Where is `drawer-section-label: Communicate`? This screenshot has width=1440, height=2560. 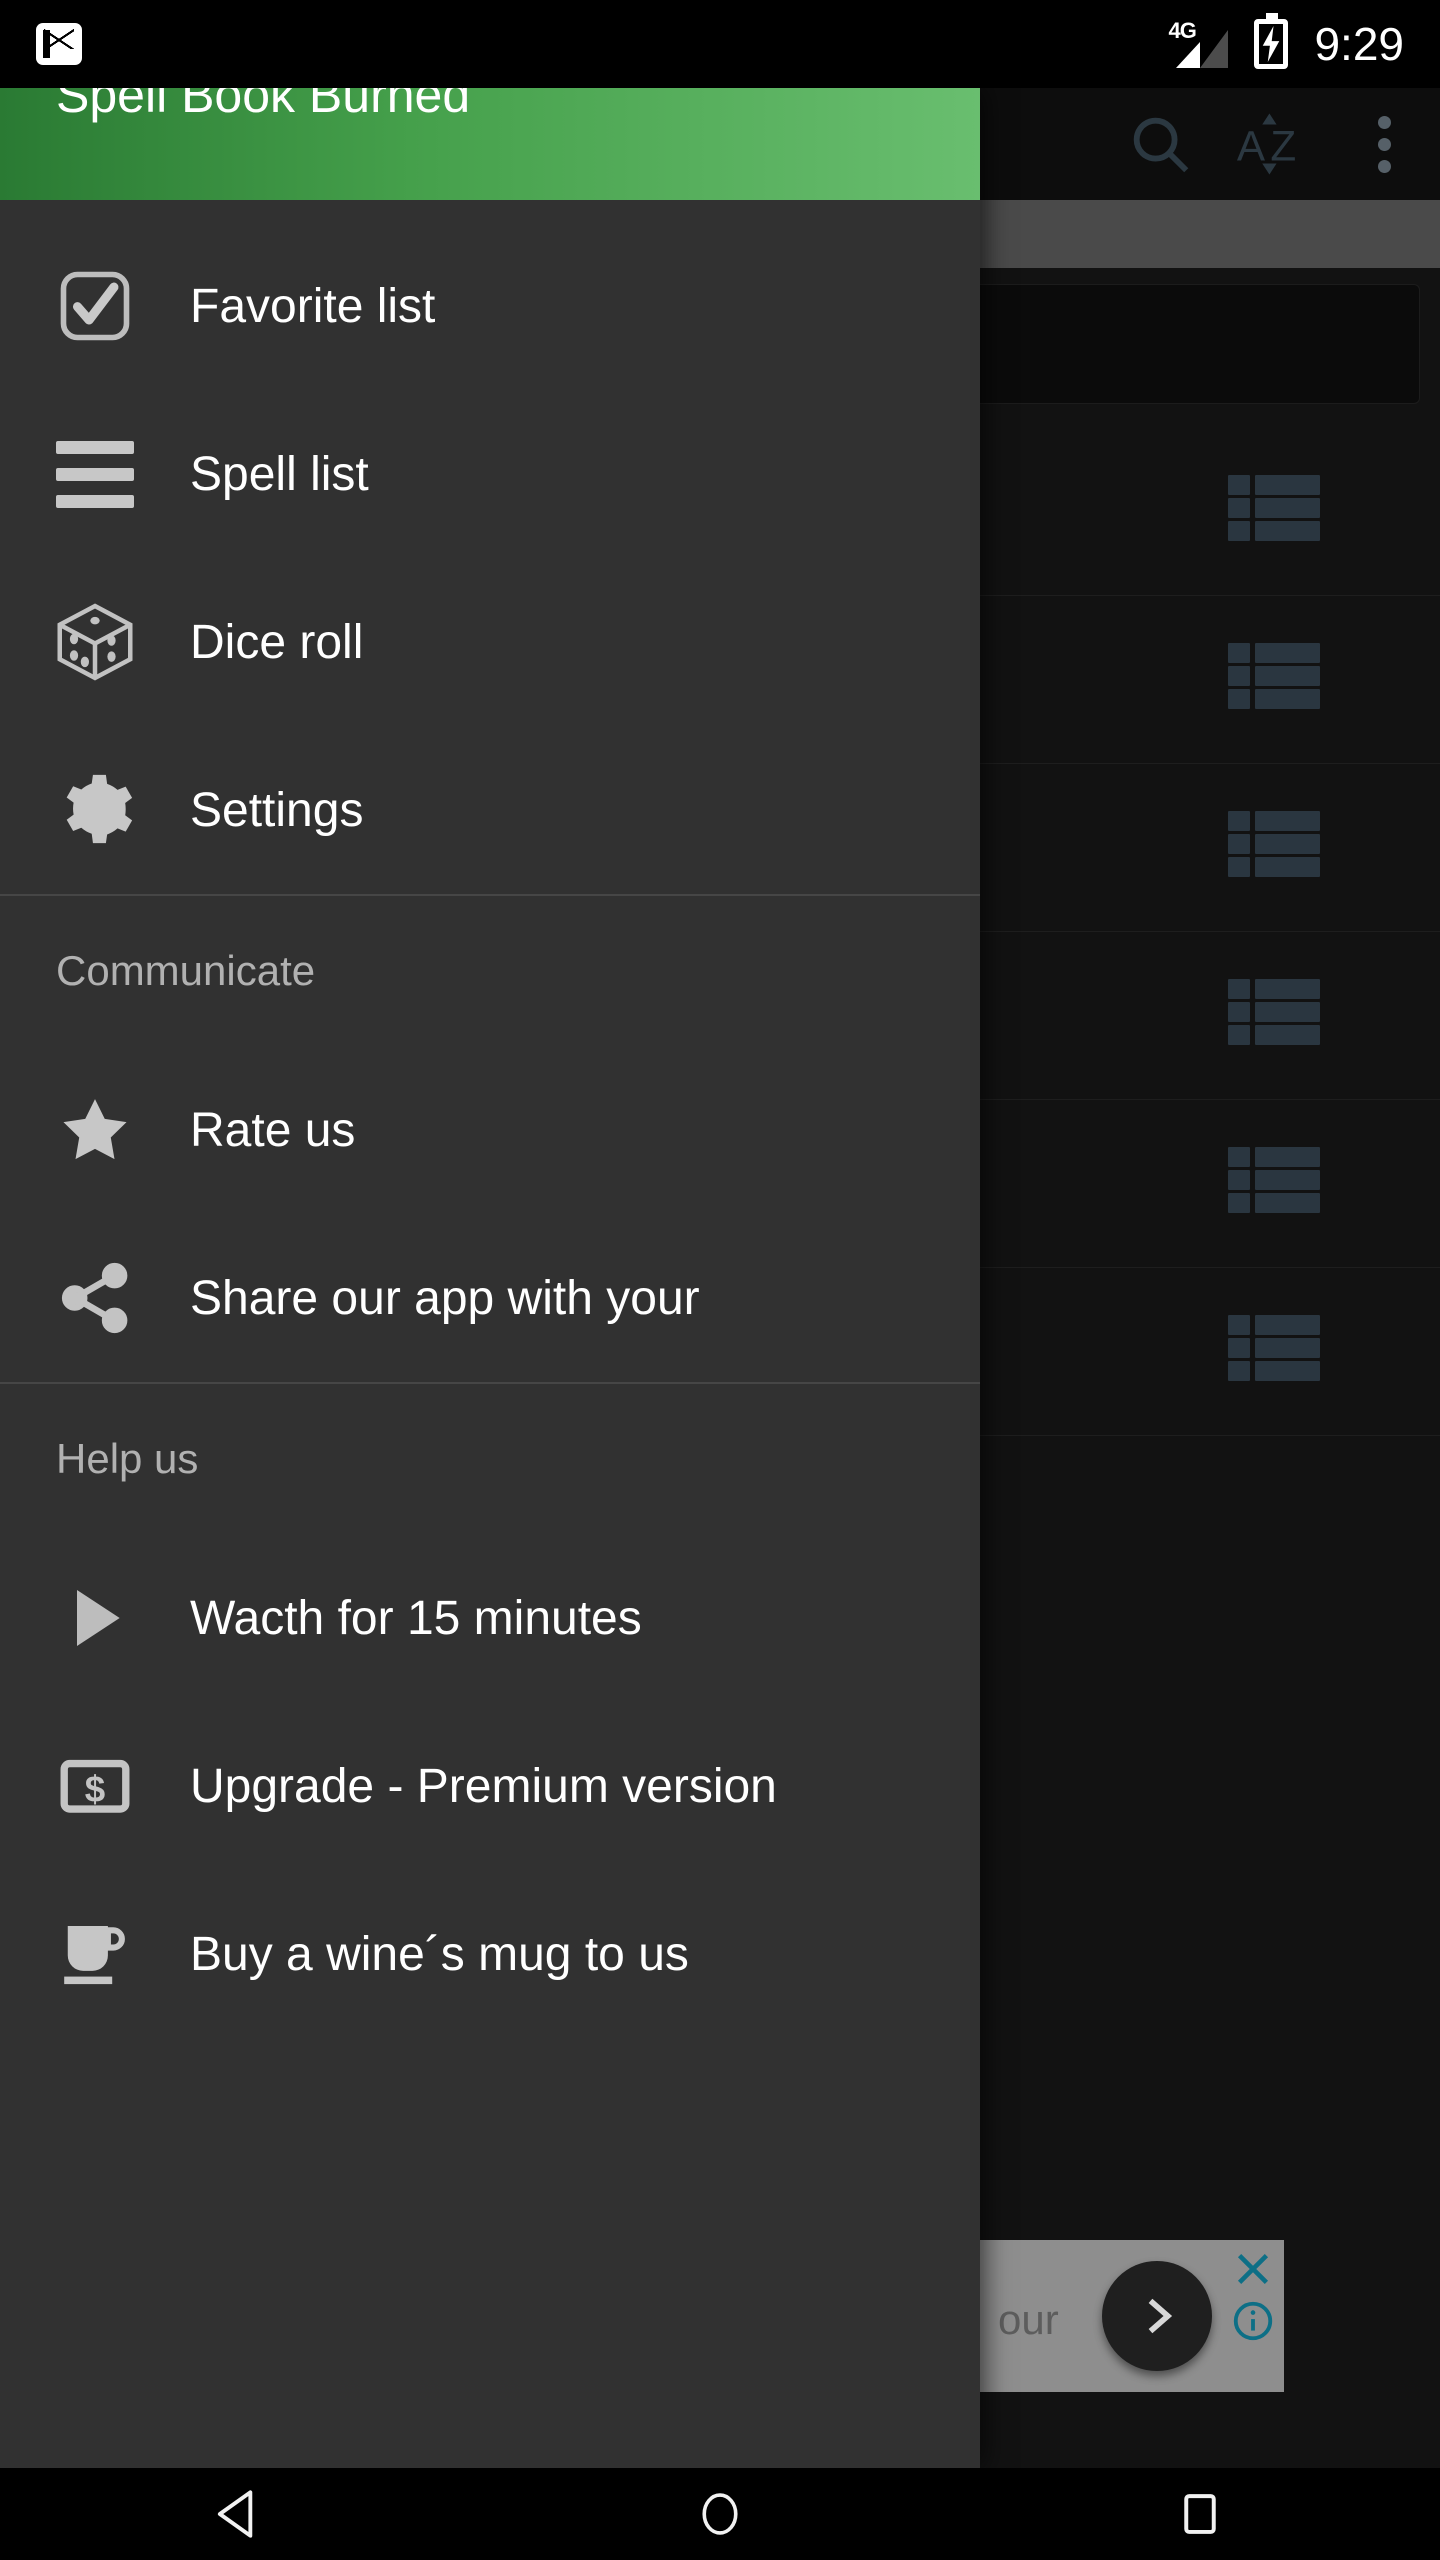
drawer-section-label: Communicate is located at coordinates (186, 970).